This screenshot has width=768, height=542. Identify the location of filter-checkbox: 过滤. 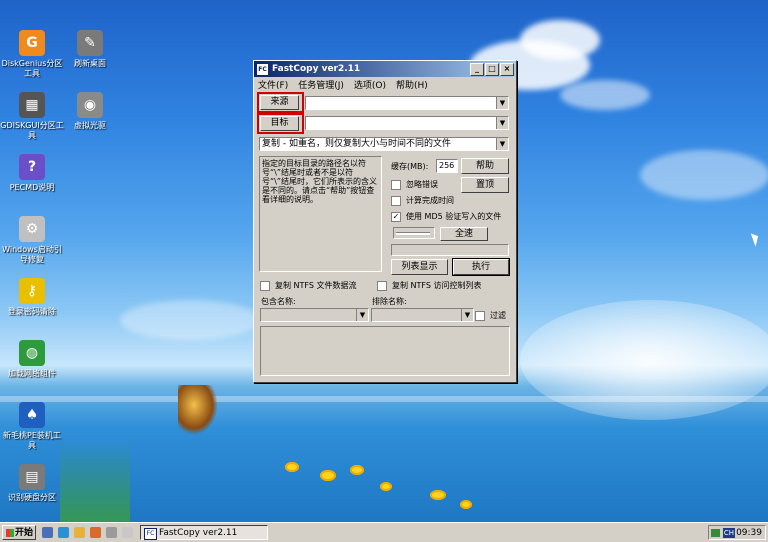
(490, 315).